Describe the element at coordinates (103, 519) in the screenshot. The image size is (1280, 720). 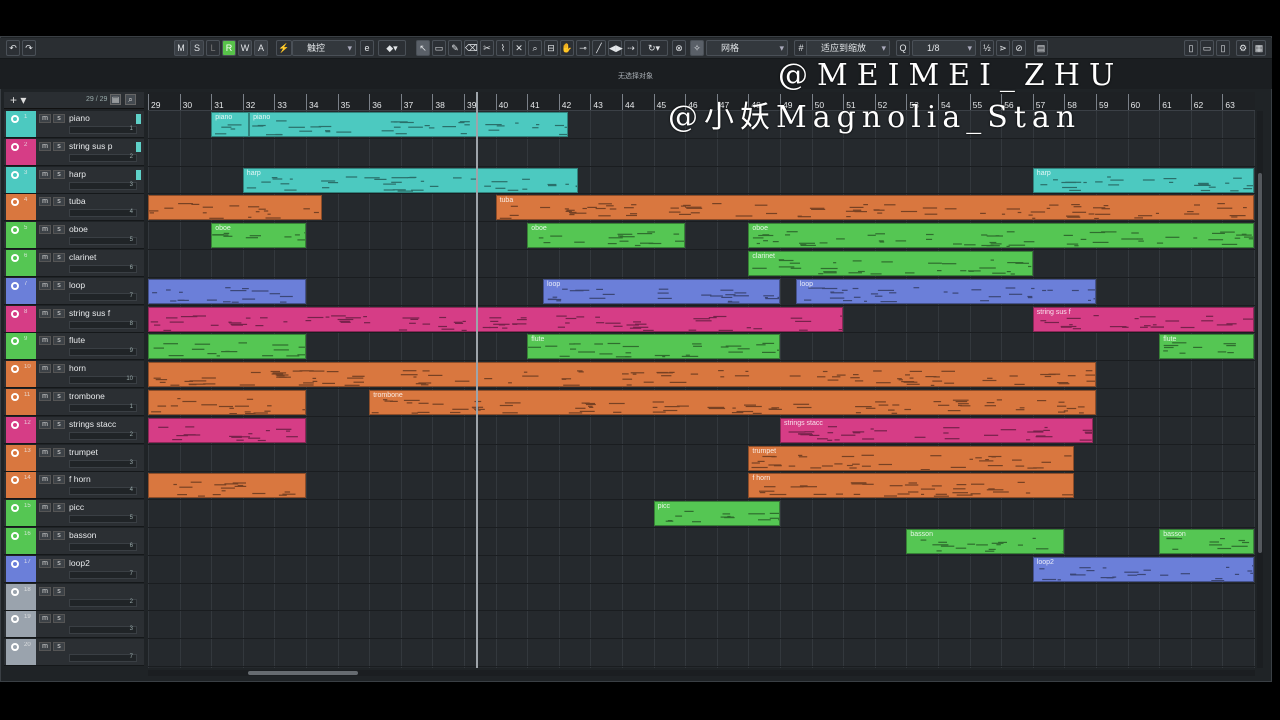
I see `track-controls: 5` at that location.